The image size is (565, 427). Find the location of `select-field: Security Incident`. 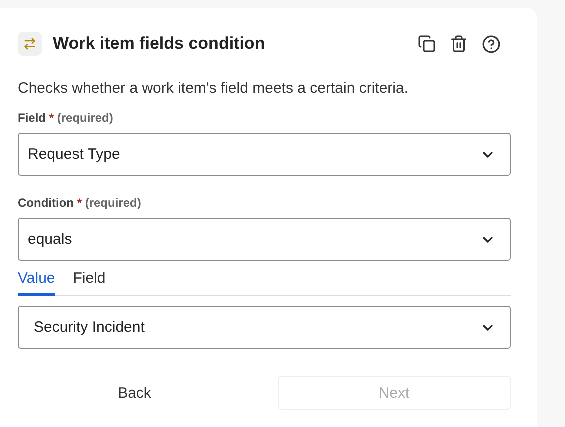

select-field: Security Incident is located at coordinates (264, 327).